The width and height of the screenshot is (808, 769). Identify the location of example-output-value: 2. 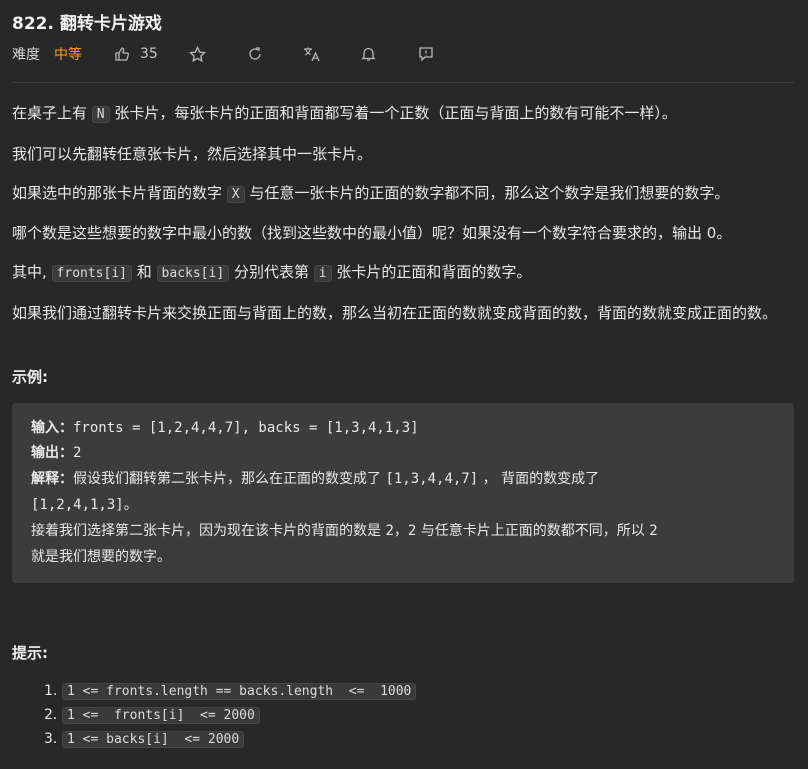
(77, 453).